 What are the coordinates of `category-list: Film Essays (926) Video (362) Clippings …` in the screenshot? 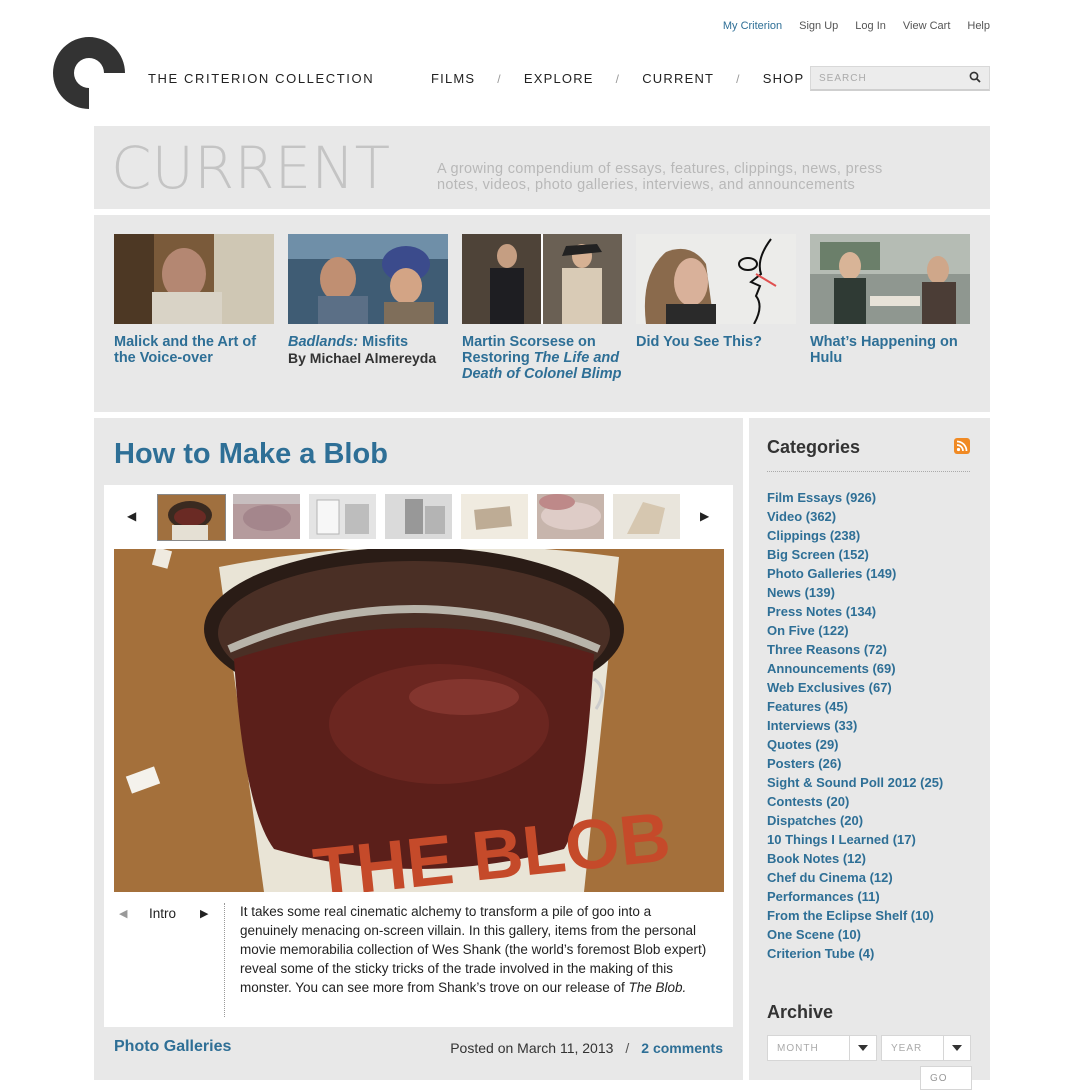 It's located at (855, 725).